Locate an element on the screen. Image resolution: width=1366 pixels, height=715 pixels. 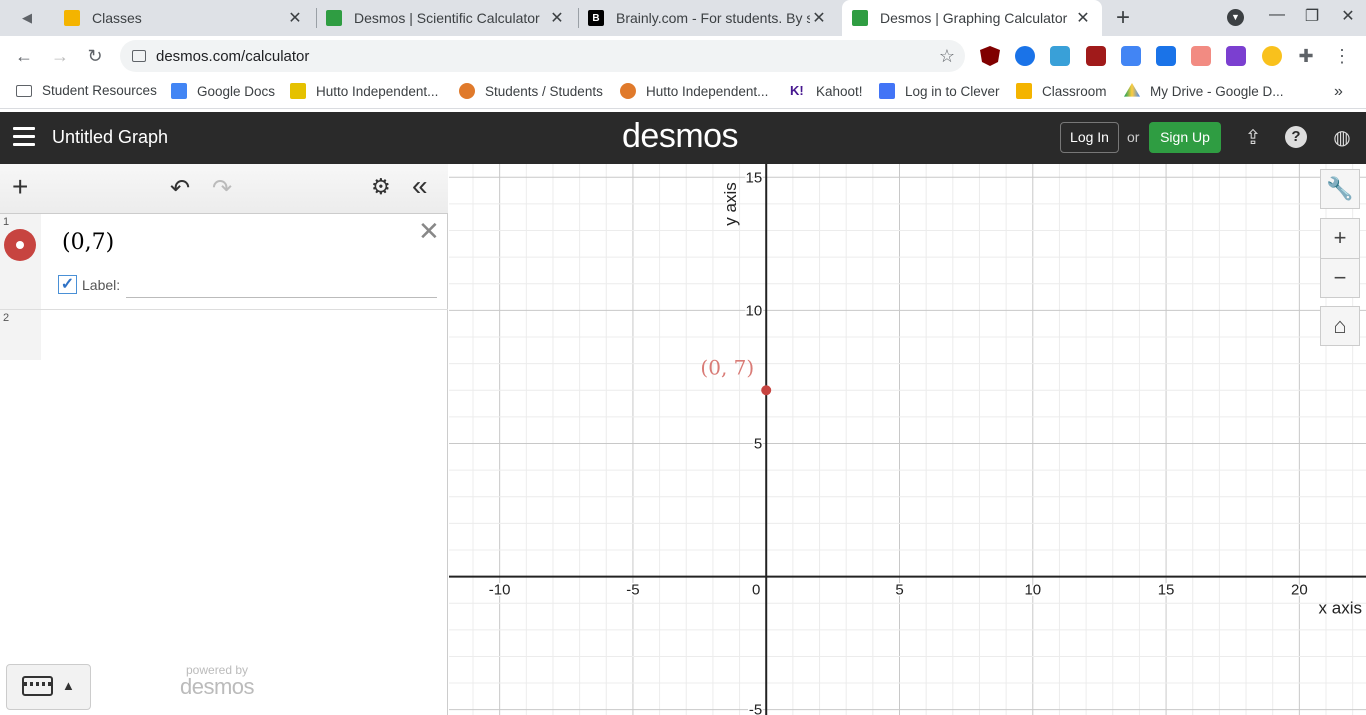
undo-icon: ↶ is located at coordinates (180, 188).